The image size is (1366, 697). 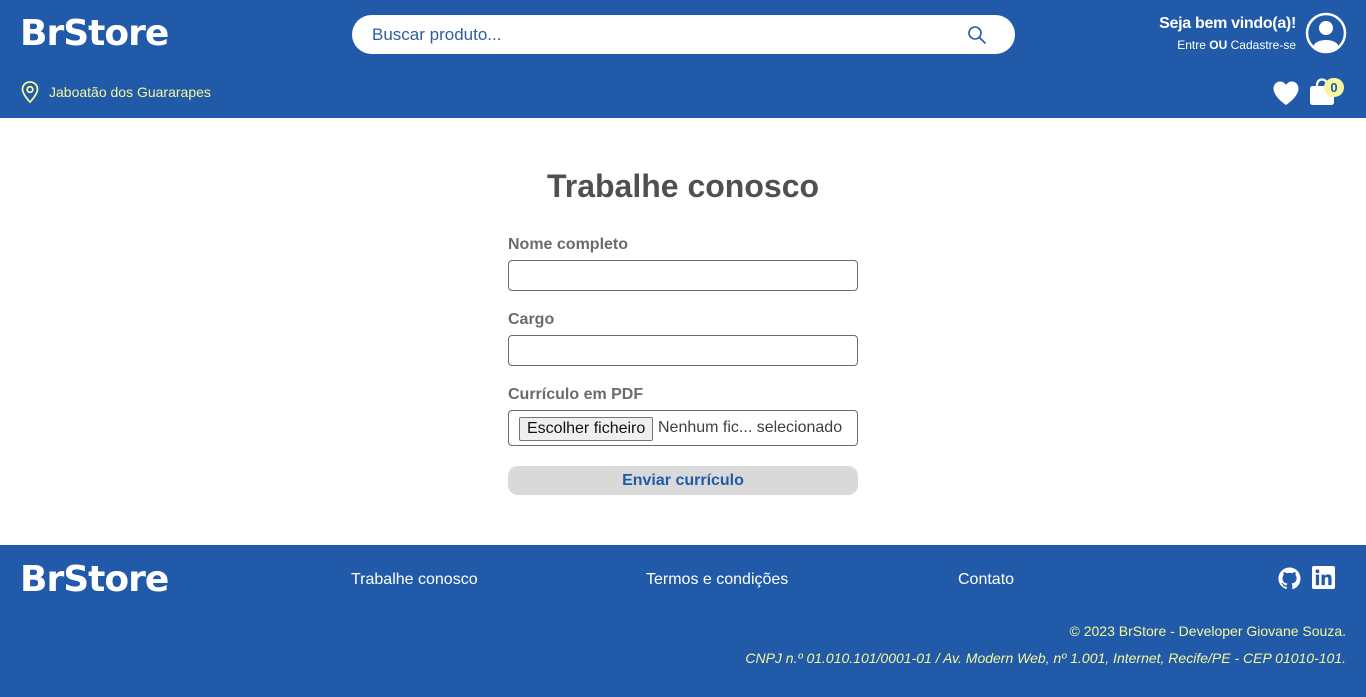 What do you see at coordinates (683, 350) in the screenshot?
I see `role-field` at bounding box center [683, 350].